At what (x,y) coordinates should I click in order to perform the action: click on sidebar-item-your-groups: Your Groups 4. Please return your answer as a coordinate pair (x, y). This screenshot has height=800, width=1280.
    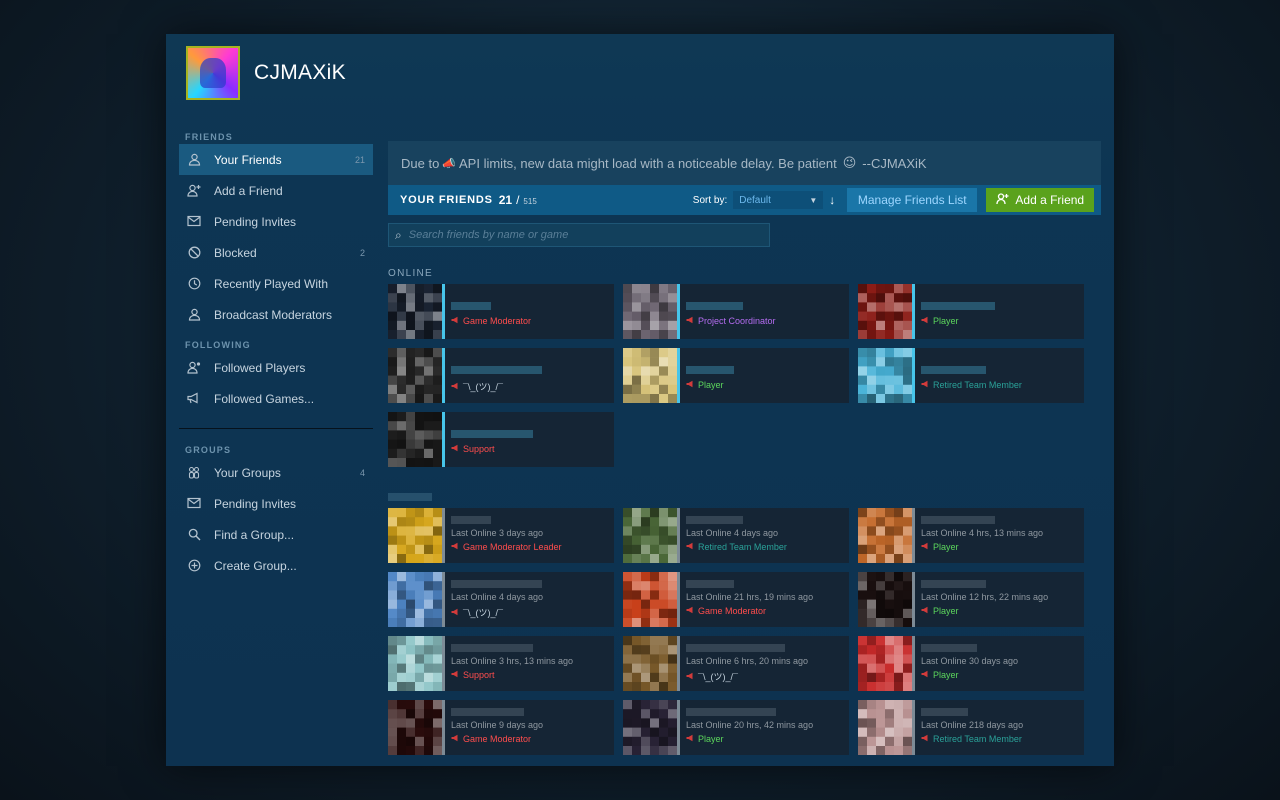
    Looking at the image, I should click on (276, 472).